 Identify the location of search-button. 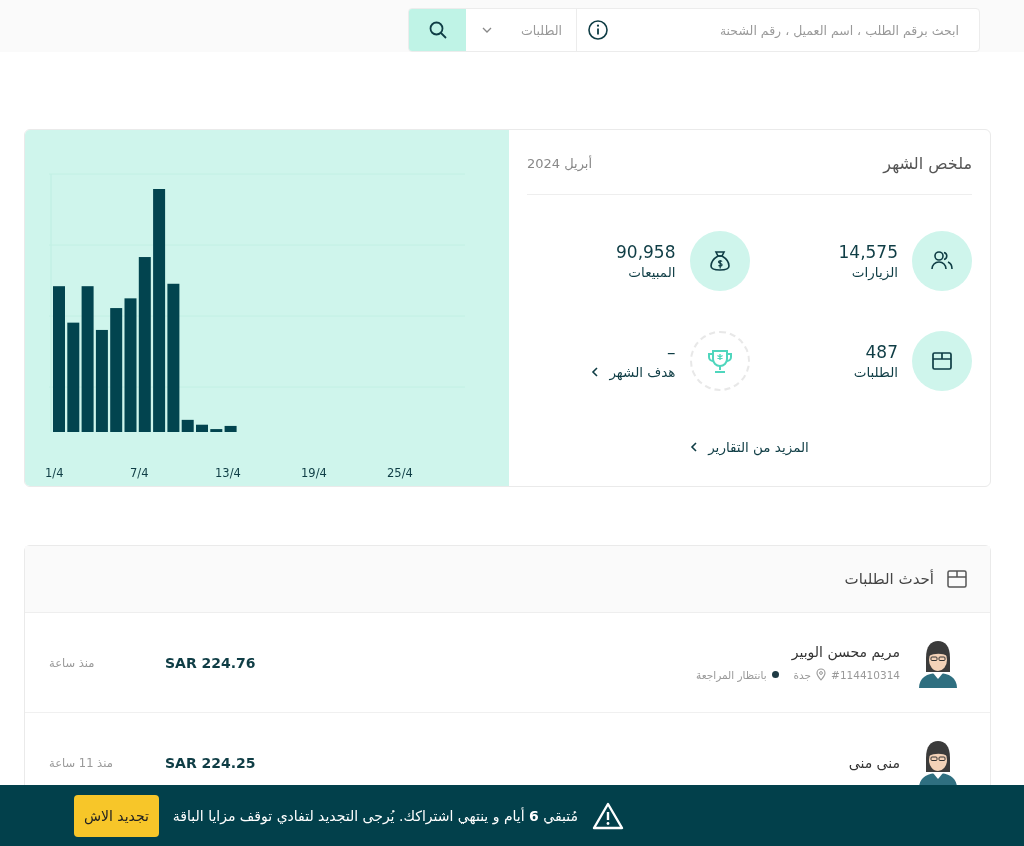
(437, 30).